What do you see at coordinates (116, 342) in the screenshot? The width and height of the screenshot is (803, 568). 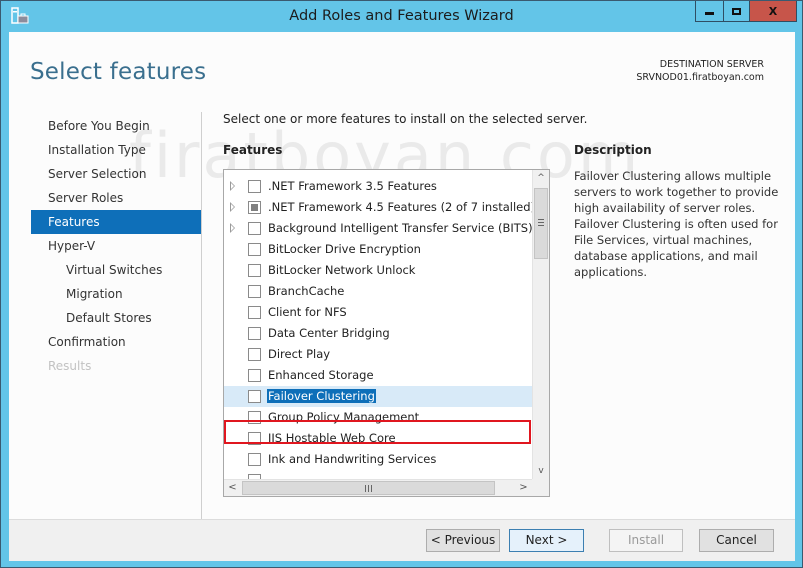 I see `nav-item-confirmation: Confirmation` at bounding box center [116, 342].